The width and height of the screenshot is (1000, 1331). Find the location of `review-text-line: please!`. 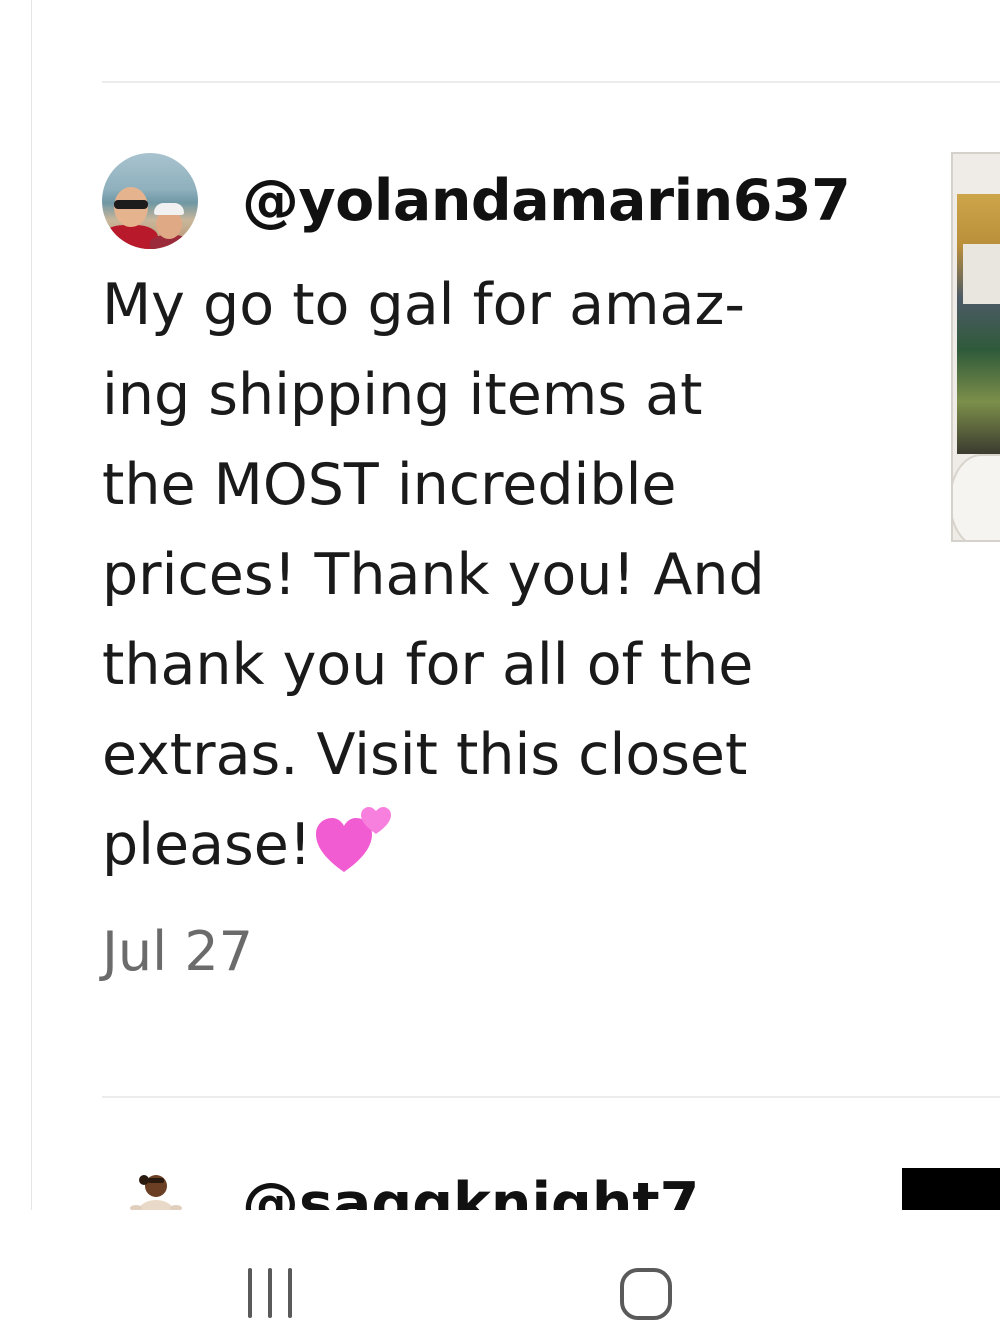

review-text-line: please! is located at coordinates (207, 845).